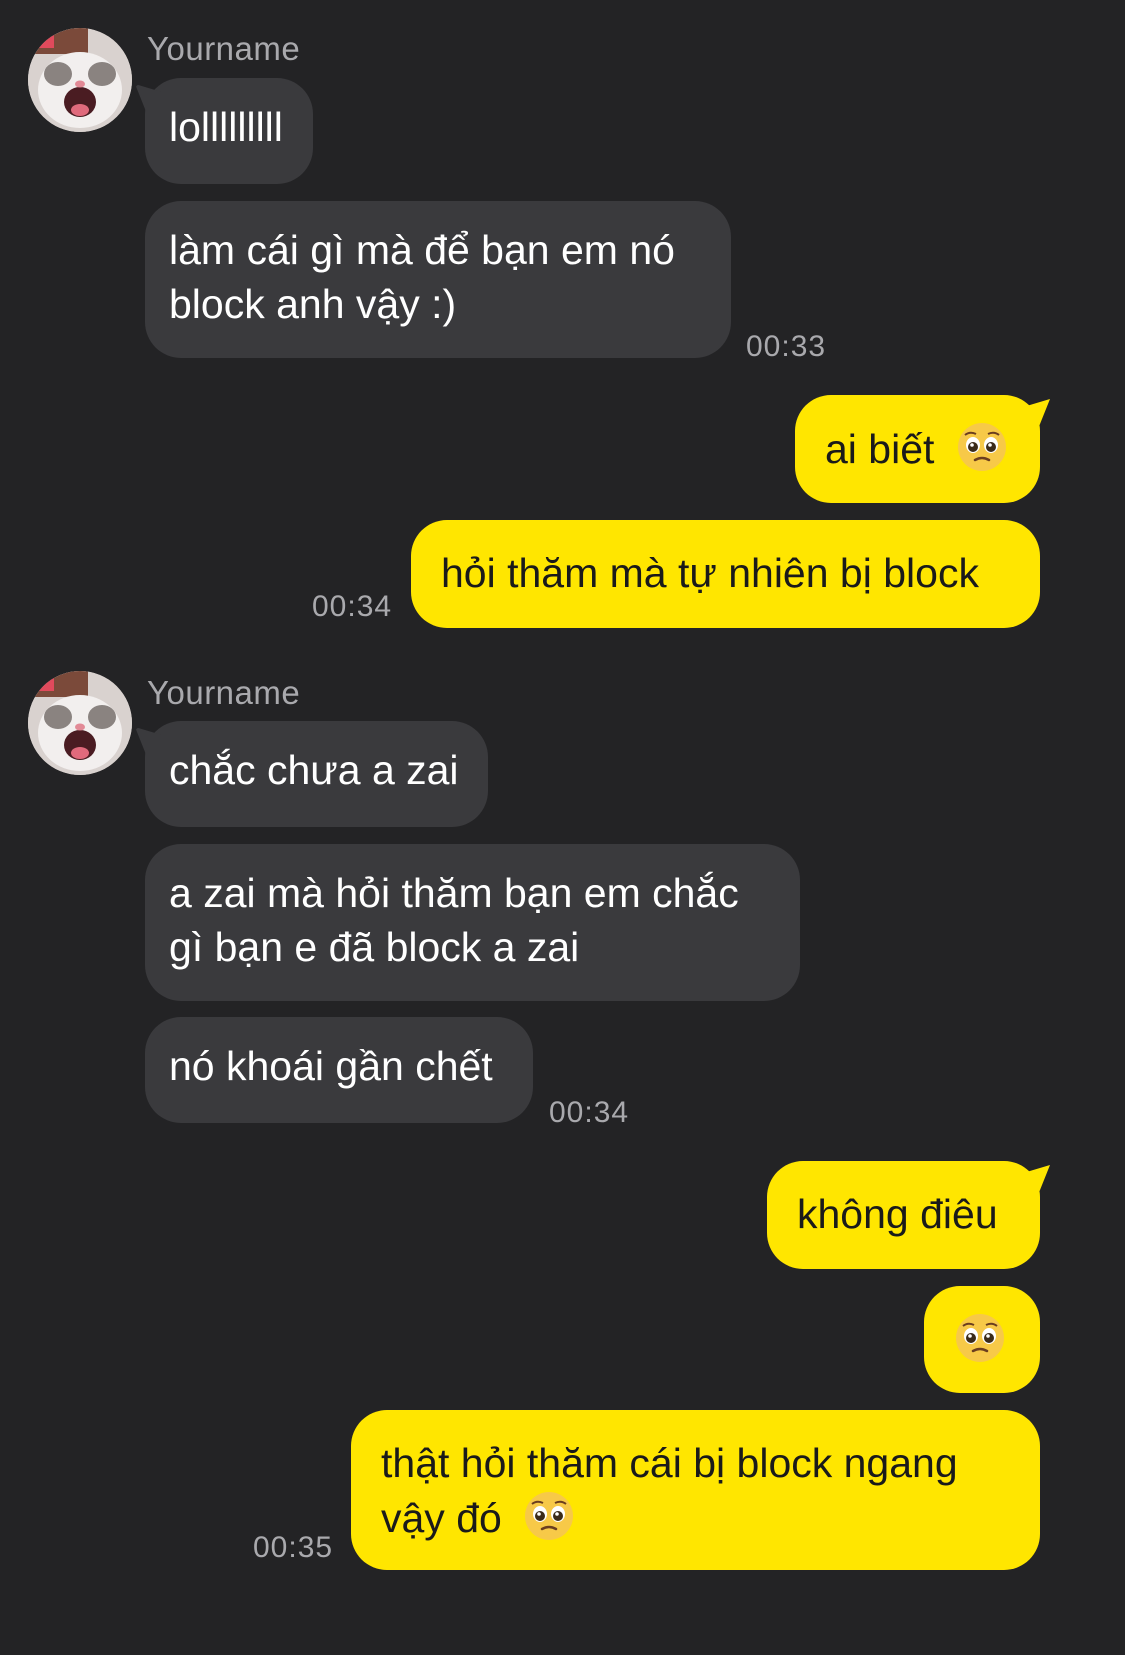  I want to click on message-text: nó khoái gần chết, so click(331, 1066).